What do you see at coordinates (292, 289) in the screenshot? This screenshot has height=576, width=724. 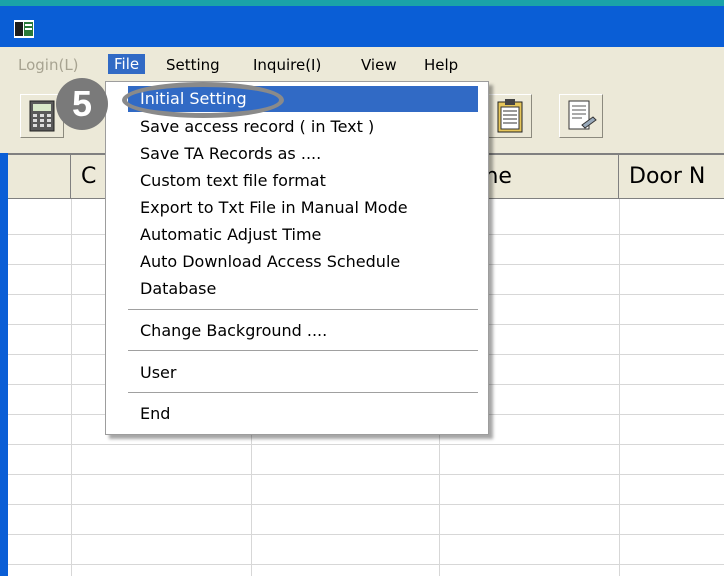 I see `menu-item-database: Database` at bounding box center [292, 289].